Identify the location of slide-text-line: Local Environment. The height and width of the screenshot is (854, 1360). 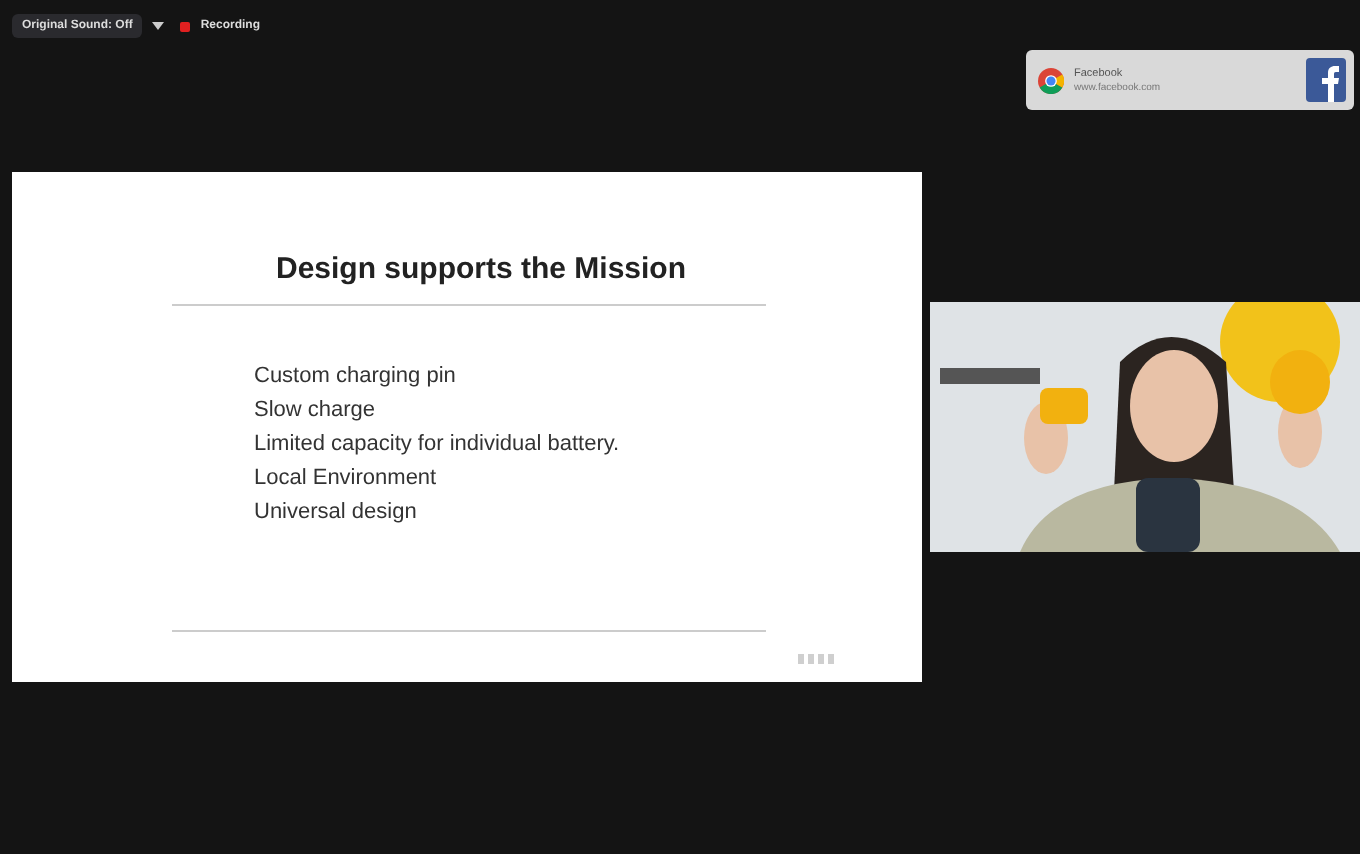
(346, 479).